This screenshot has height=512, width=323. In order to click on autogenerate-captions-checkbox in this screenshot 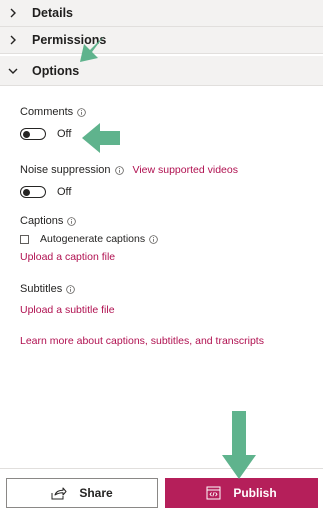, I will do `click(24, 239)`.